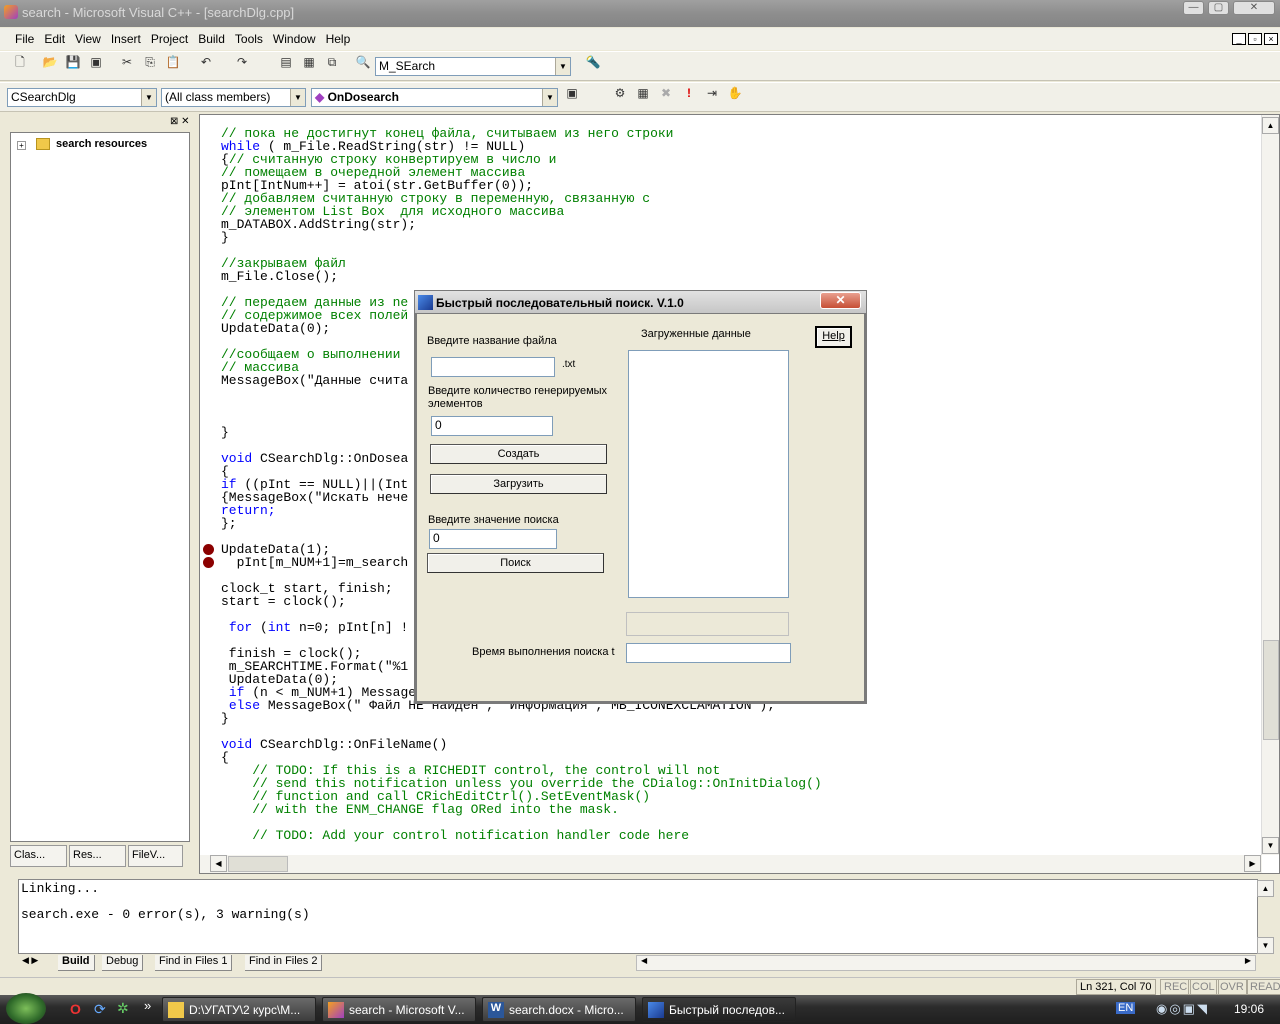  Describe the element at coordinates (833, 337) in the screenshot. I see `help-button: Help` at that location.